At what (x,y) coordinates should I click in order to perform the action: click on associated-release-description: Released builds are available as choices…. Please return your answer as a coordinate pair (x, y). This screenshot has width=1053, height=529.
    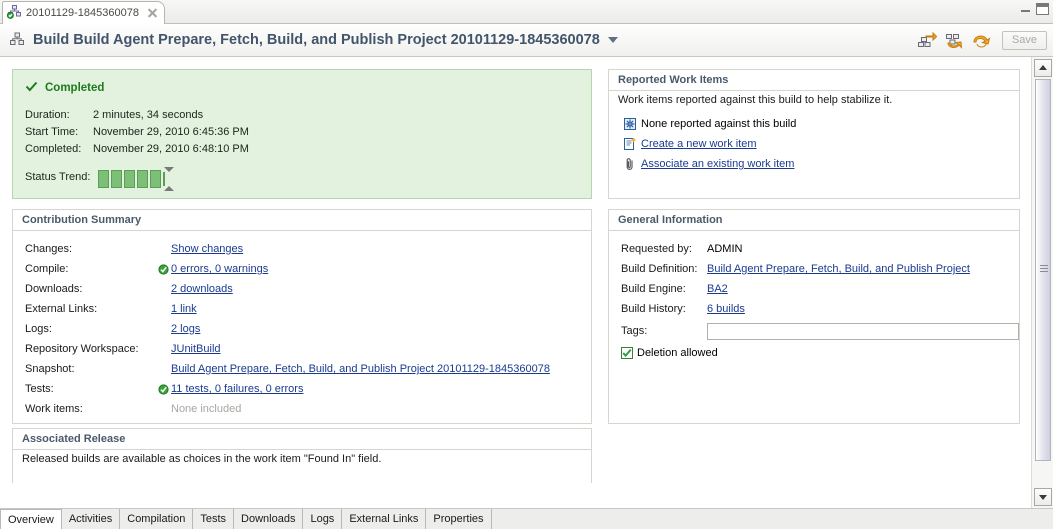
    Looking at the image, I should click on (202, 459).